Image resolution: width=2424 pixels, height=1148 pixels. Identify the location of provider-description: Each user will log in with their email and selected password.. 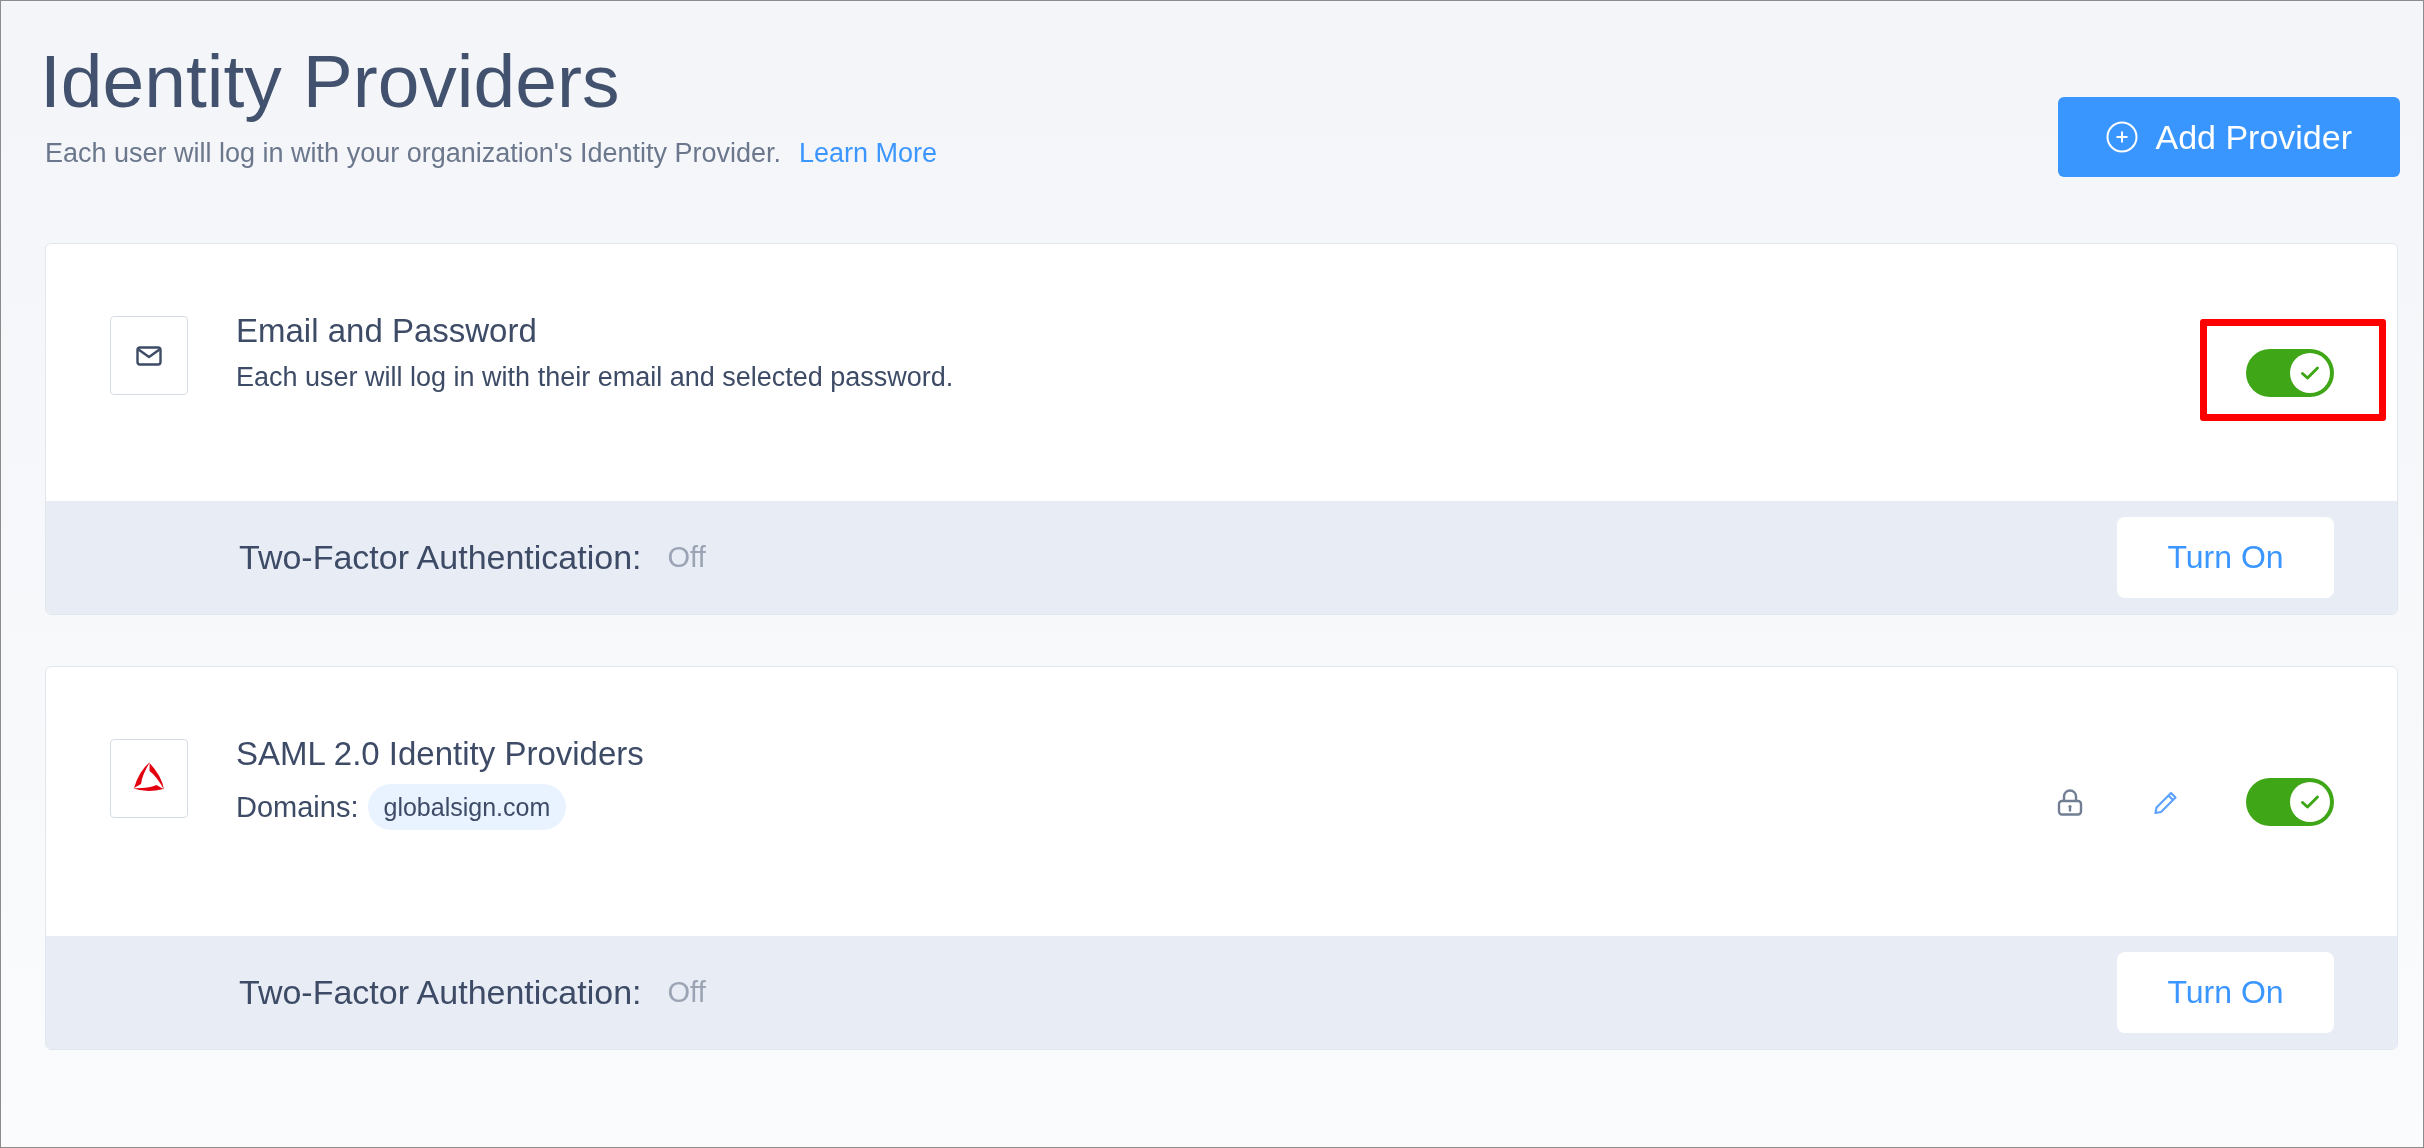
(595, 377).